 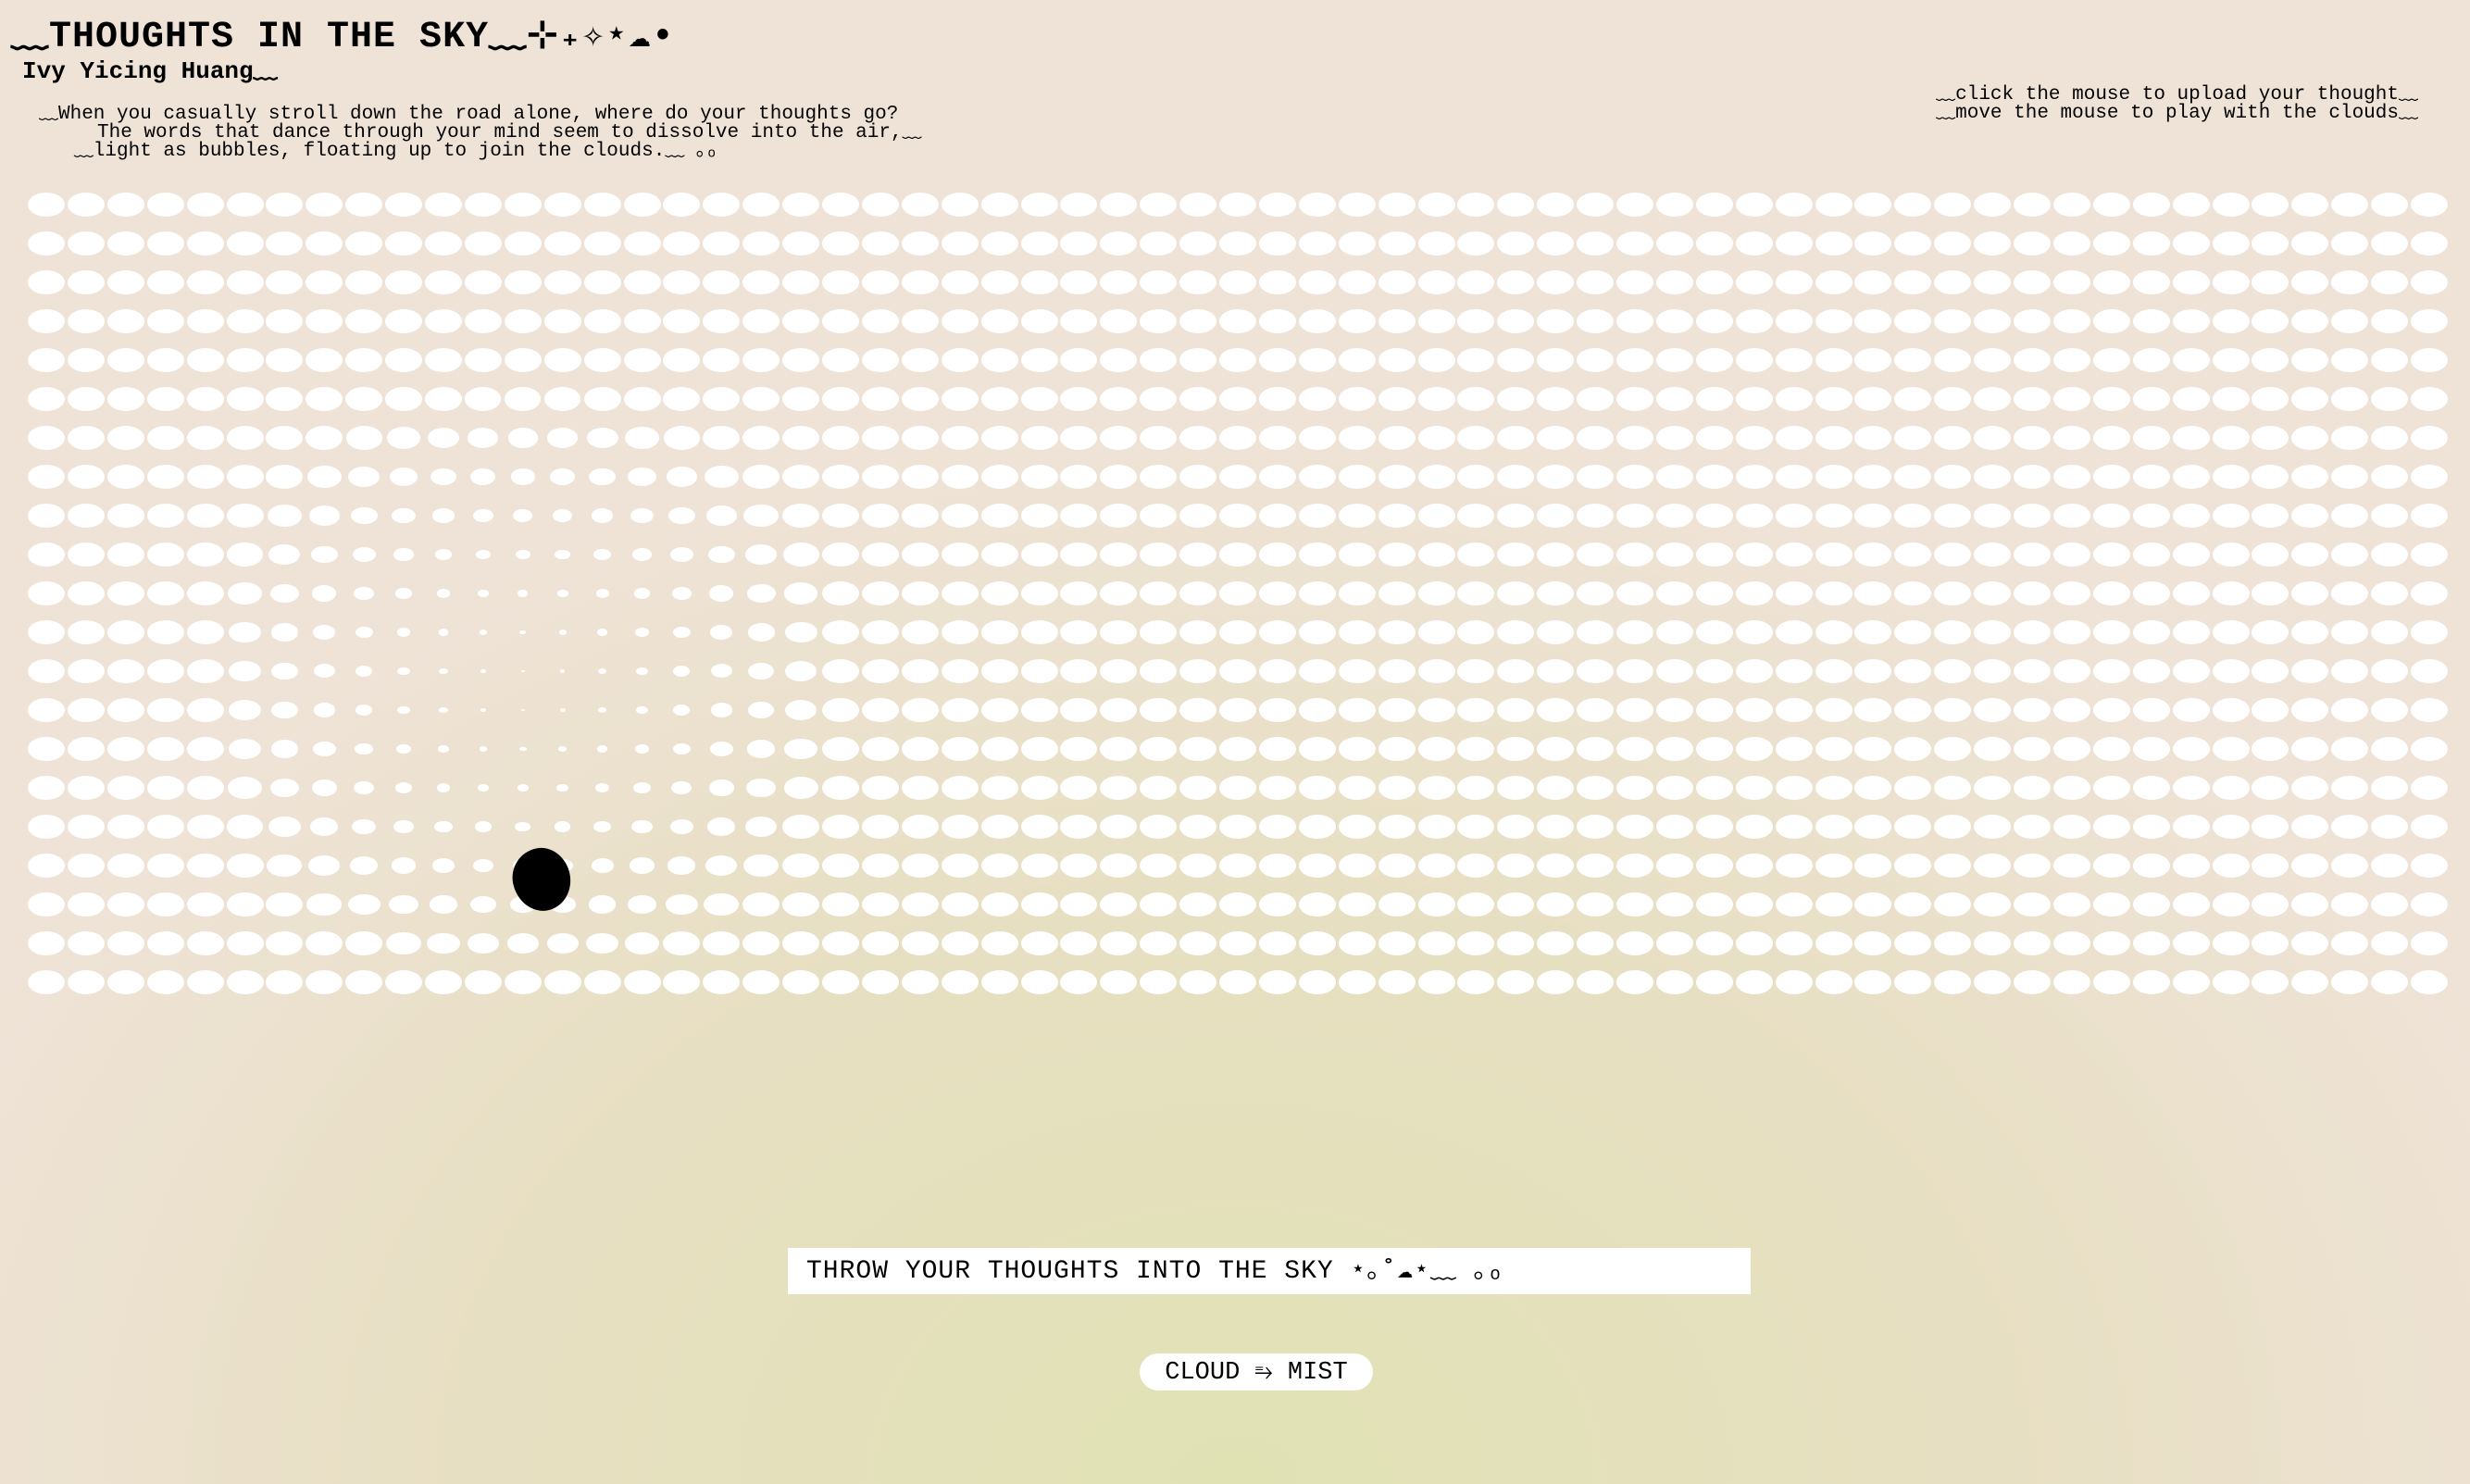 What do you see at coordinates (1256, 1371) in the screenshot?
I see `cloud-mist-toggle-button: CLOUD ⥱ MIST` at bounding box center [1256, 1371].